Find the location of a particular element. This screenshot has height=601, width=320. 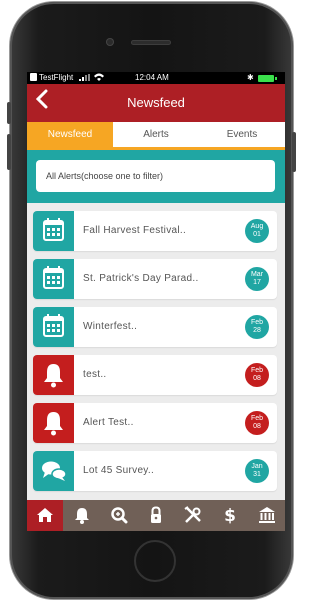

lock-icon is located at coordinates (156, 515).